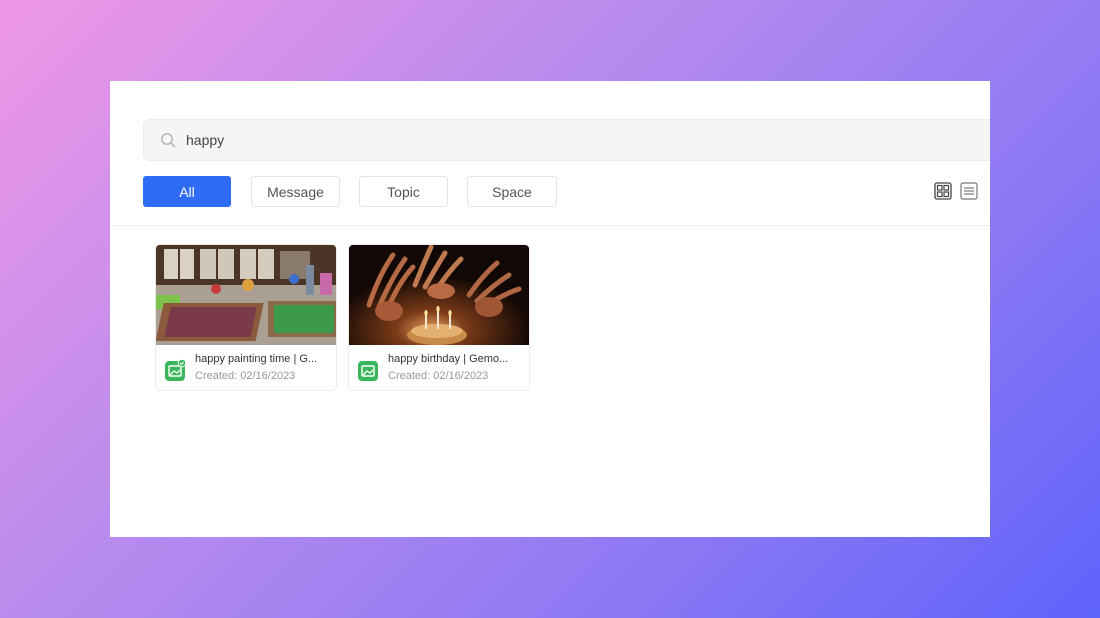 Image resolution: width=1100 pixels, height=618 pixels. Describe the element at coordinates (943, 191) in the screenshot. I see `grid-icon` at that location.